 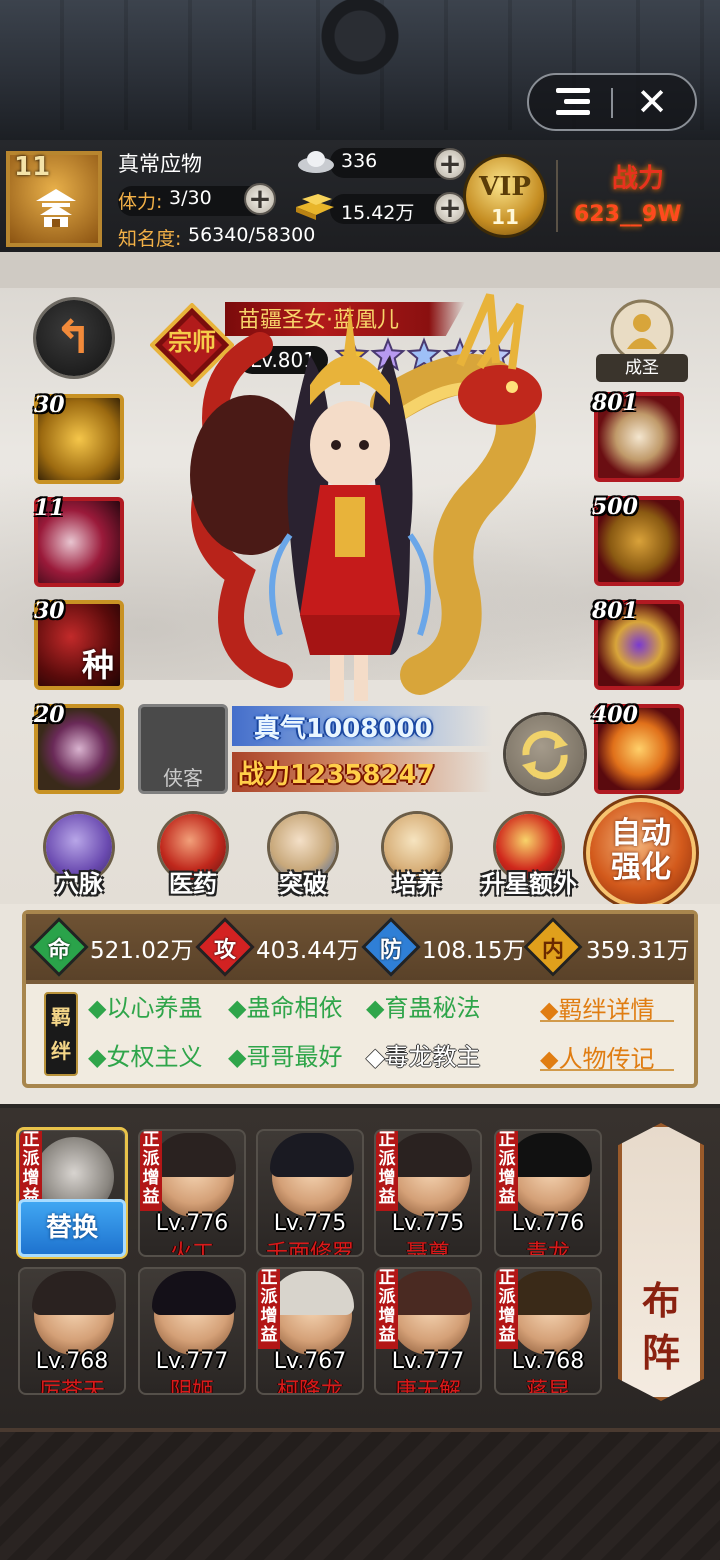 I want to click on hero-character-art, so click(x=366, y=497).